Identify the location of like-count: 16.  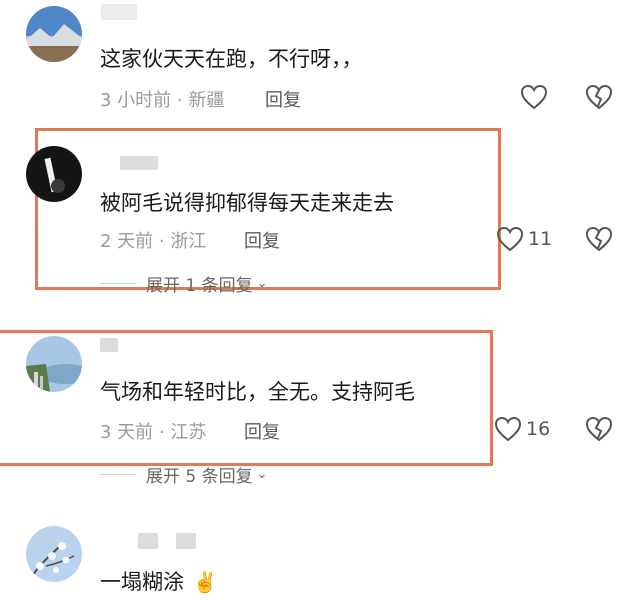
(538, 429).